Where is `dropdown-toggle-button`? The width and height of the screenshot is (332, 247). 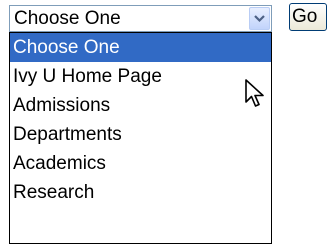 dropdown-toggle-button is located at coordinates (259, 18).